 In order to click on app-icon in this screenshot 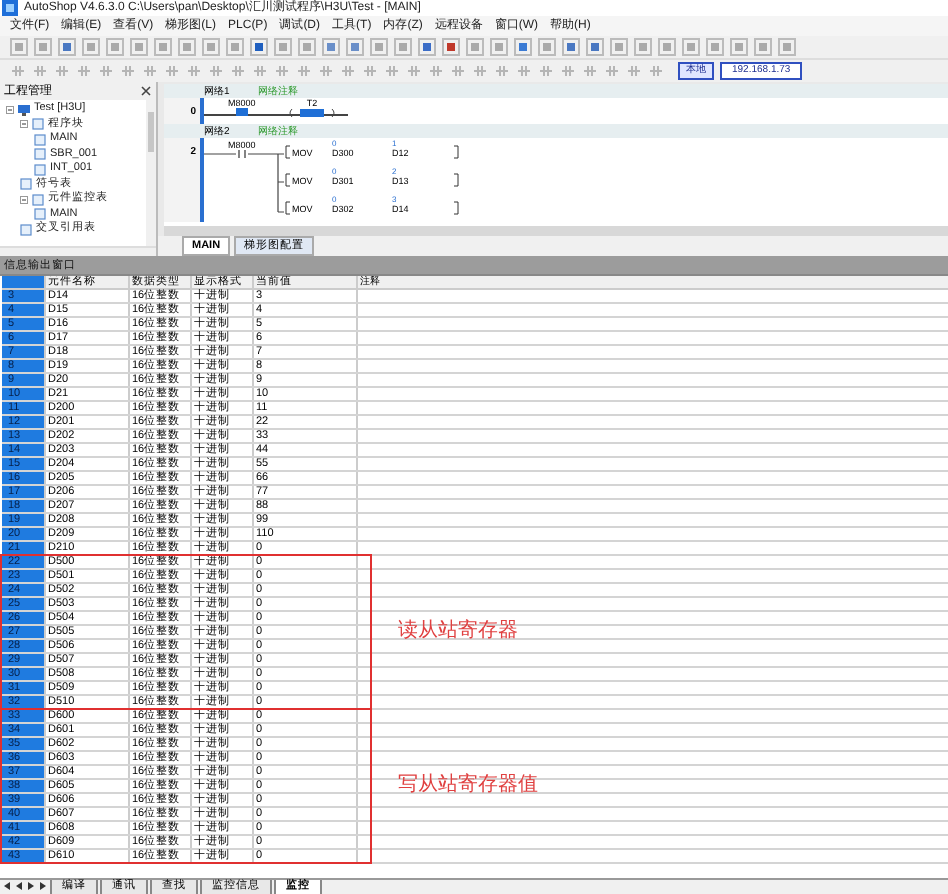, I will do `click(10, 8)`.